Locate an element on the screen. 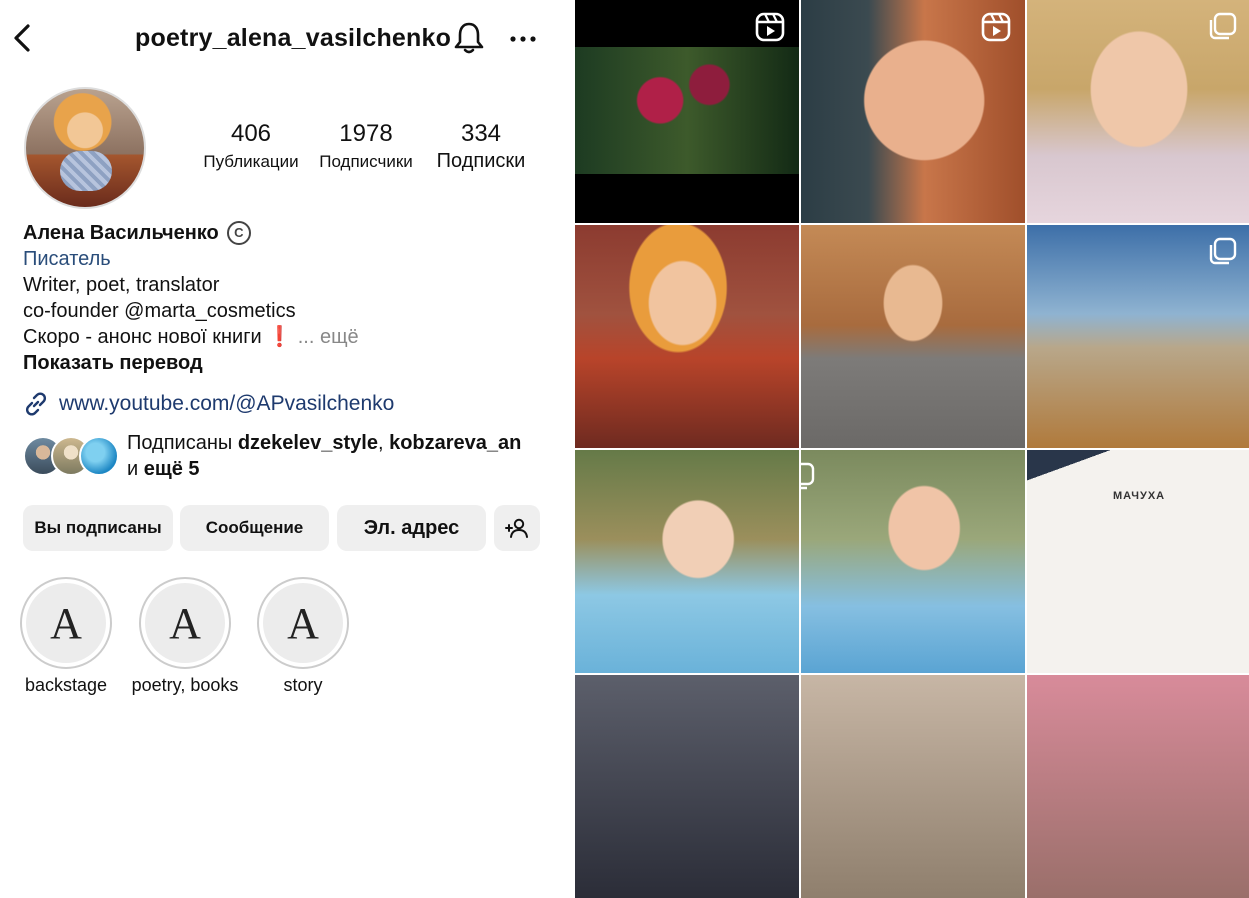  bio-more-link: ... ещё is located at coordinates (328, 337).